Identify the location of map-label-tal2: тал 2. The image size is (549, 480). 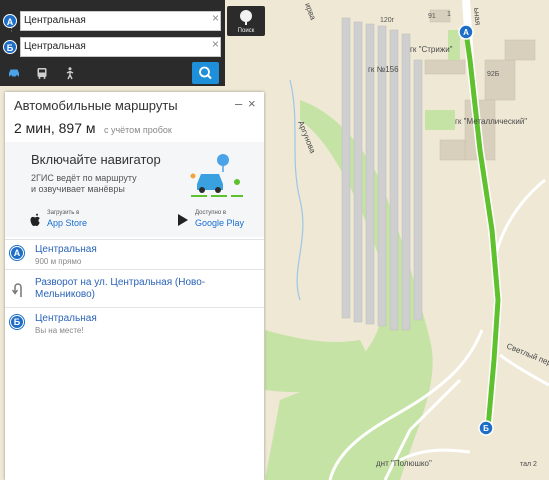
(528, 464).